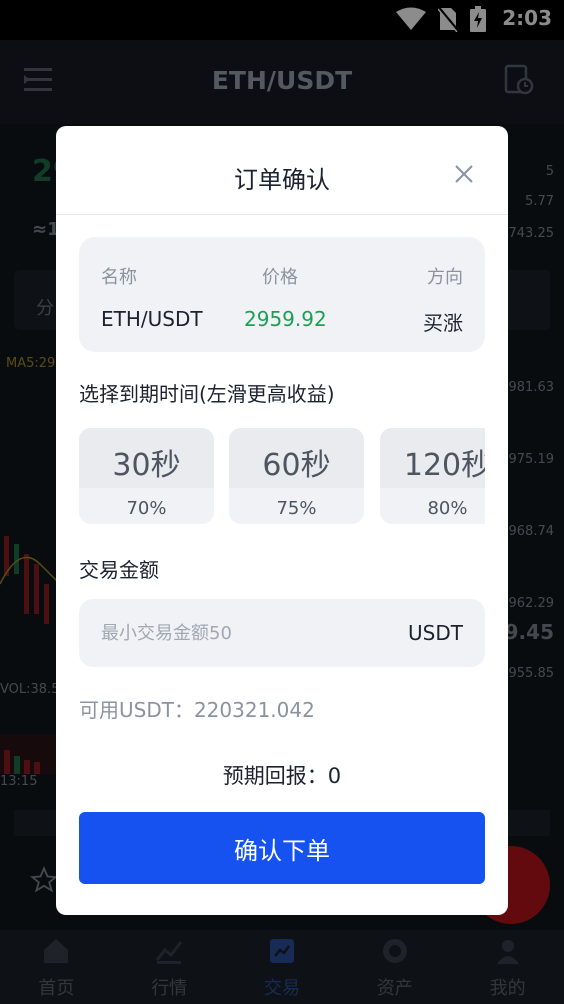 The height and width of the screenshot is (1004, 564). I want to click on price-value: 2959.92, so click(285, 319).